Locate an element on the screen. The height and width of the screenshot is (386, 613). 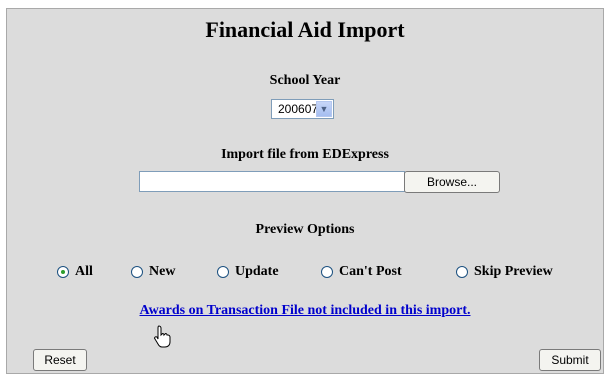
radio-cant-post-label: Can't Post is located at coordinates (370, 271).